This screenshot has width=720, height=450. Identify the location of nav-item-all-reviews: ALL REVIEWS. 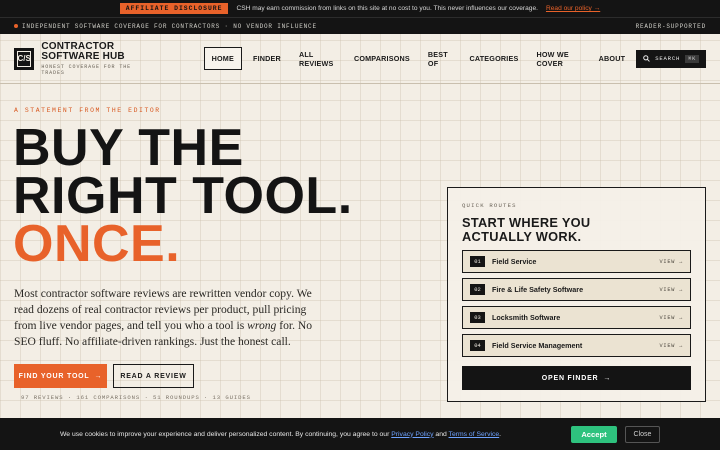
(317, 59).